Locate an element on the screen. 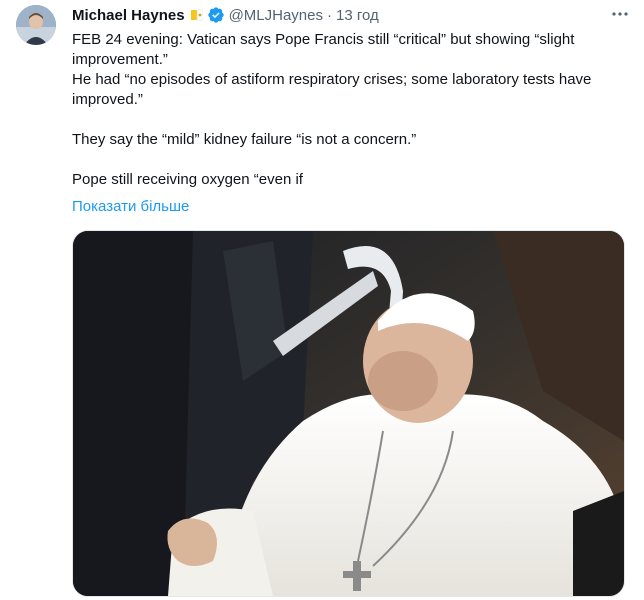 The image size is (644, 600). author-handle: @MLJHaynes is located at coordinates (276, 15).